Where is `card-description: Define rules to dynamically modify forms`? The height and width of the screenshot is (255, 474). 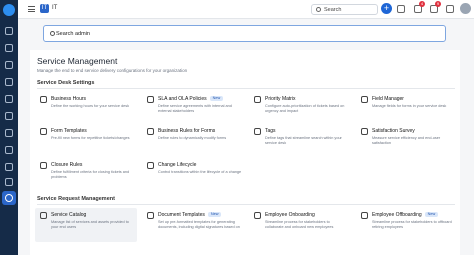 card-description: Define rules to dynamically modify forms is located at coordinates (192, 138).